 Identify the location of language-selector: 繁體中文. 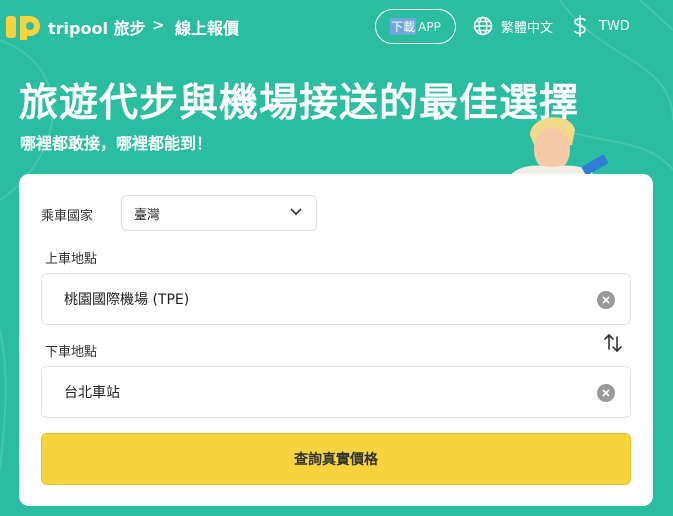
(513, 26).